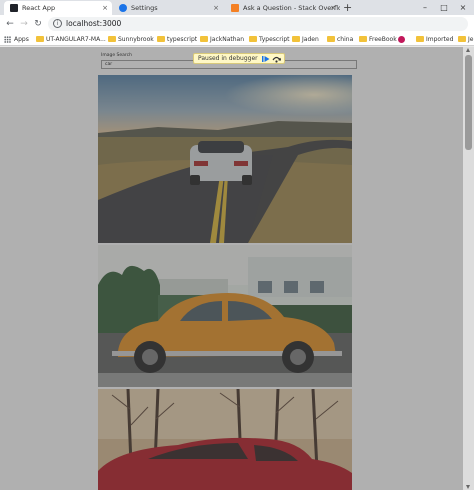 This screenshot has height=490, width=474. I want to click on reload-button: ↻, so click(38, 24).